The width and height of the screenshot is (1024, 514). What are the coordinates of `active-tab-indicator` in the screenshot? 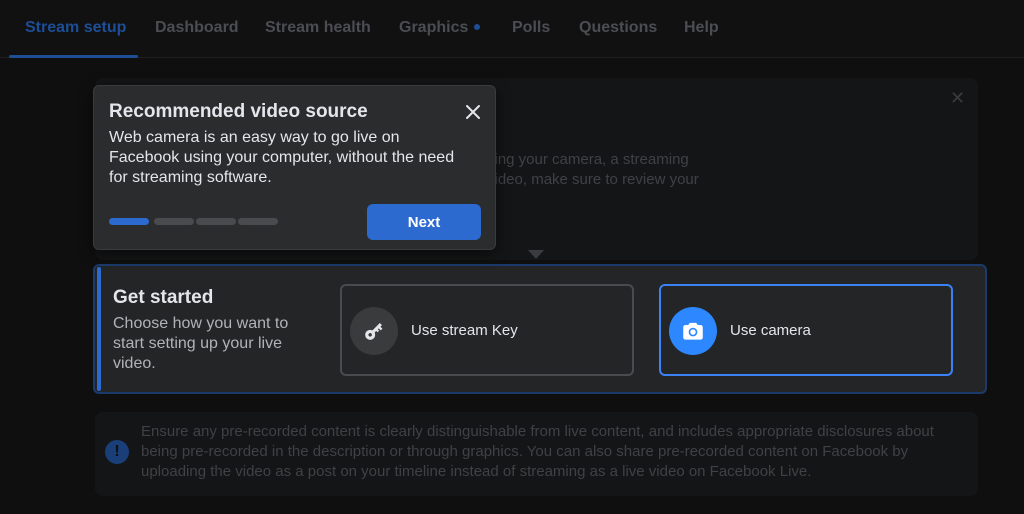 It's located at (73, 56).